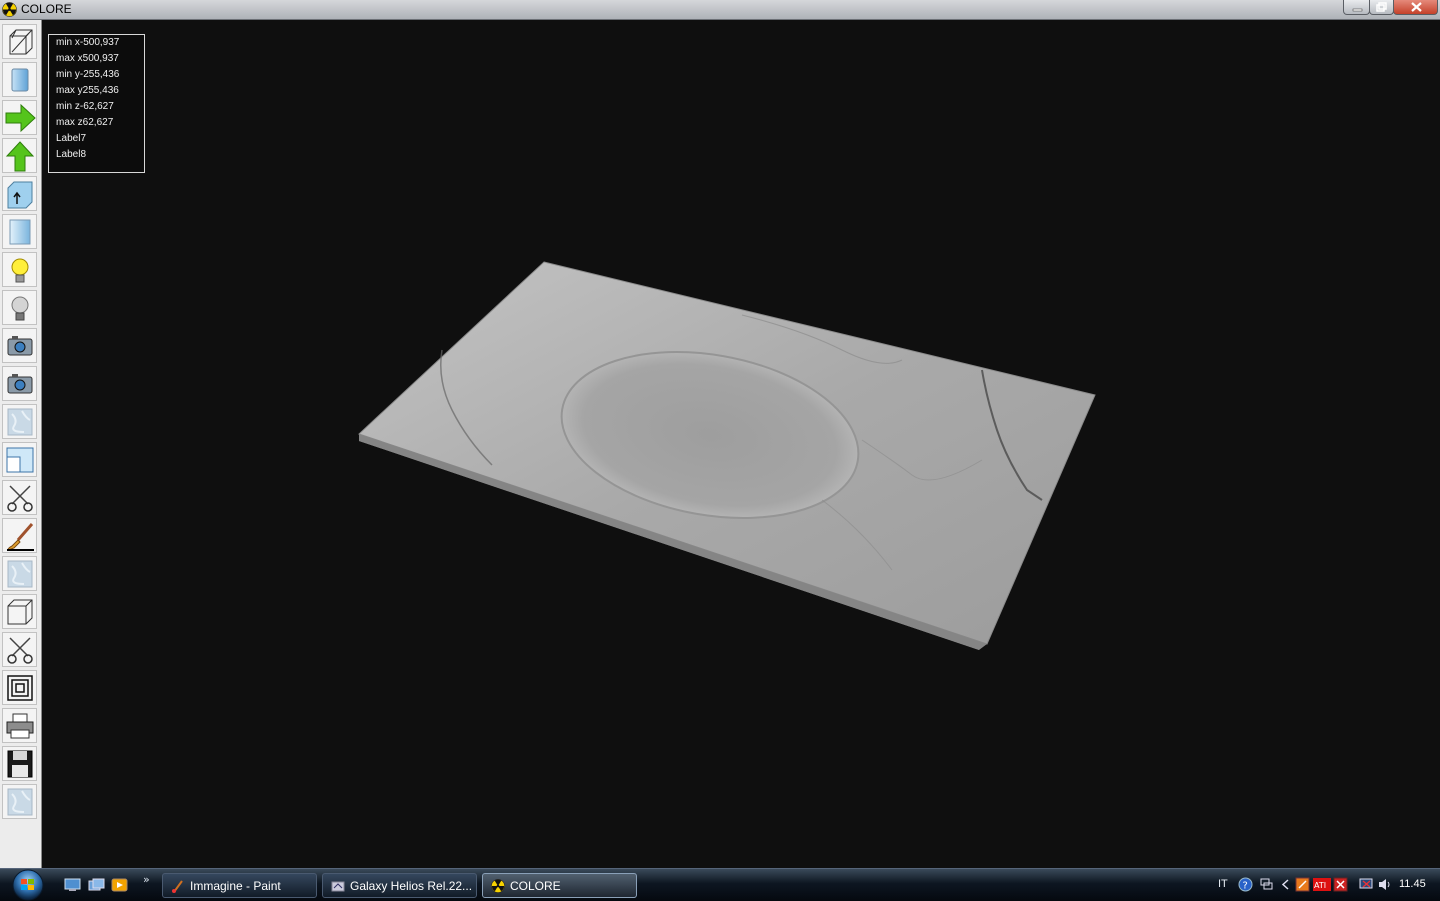 The height and width of the screenshot is (901, 1440). I want to click on ati-icon: ATI, so click(1322, 884).